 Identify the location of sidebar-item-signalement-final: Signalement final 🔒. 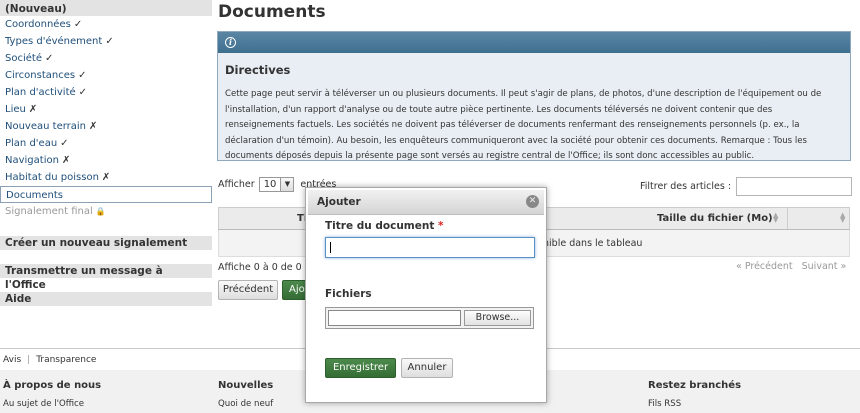
(106, 211).